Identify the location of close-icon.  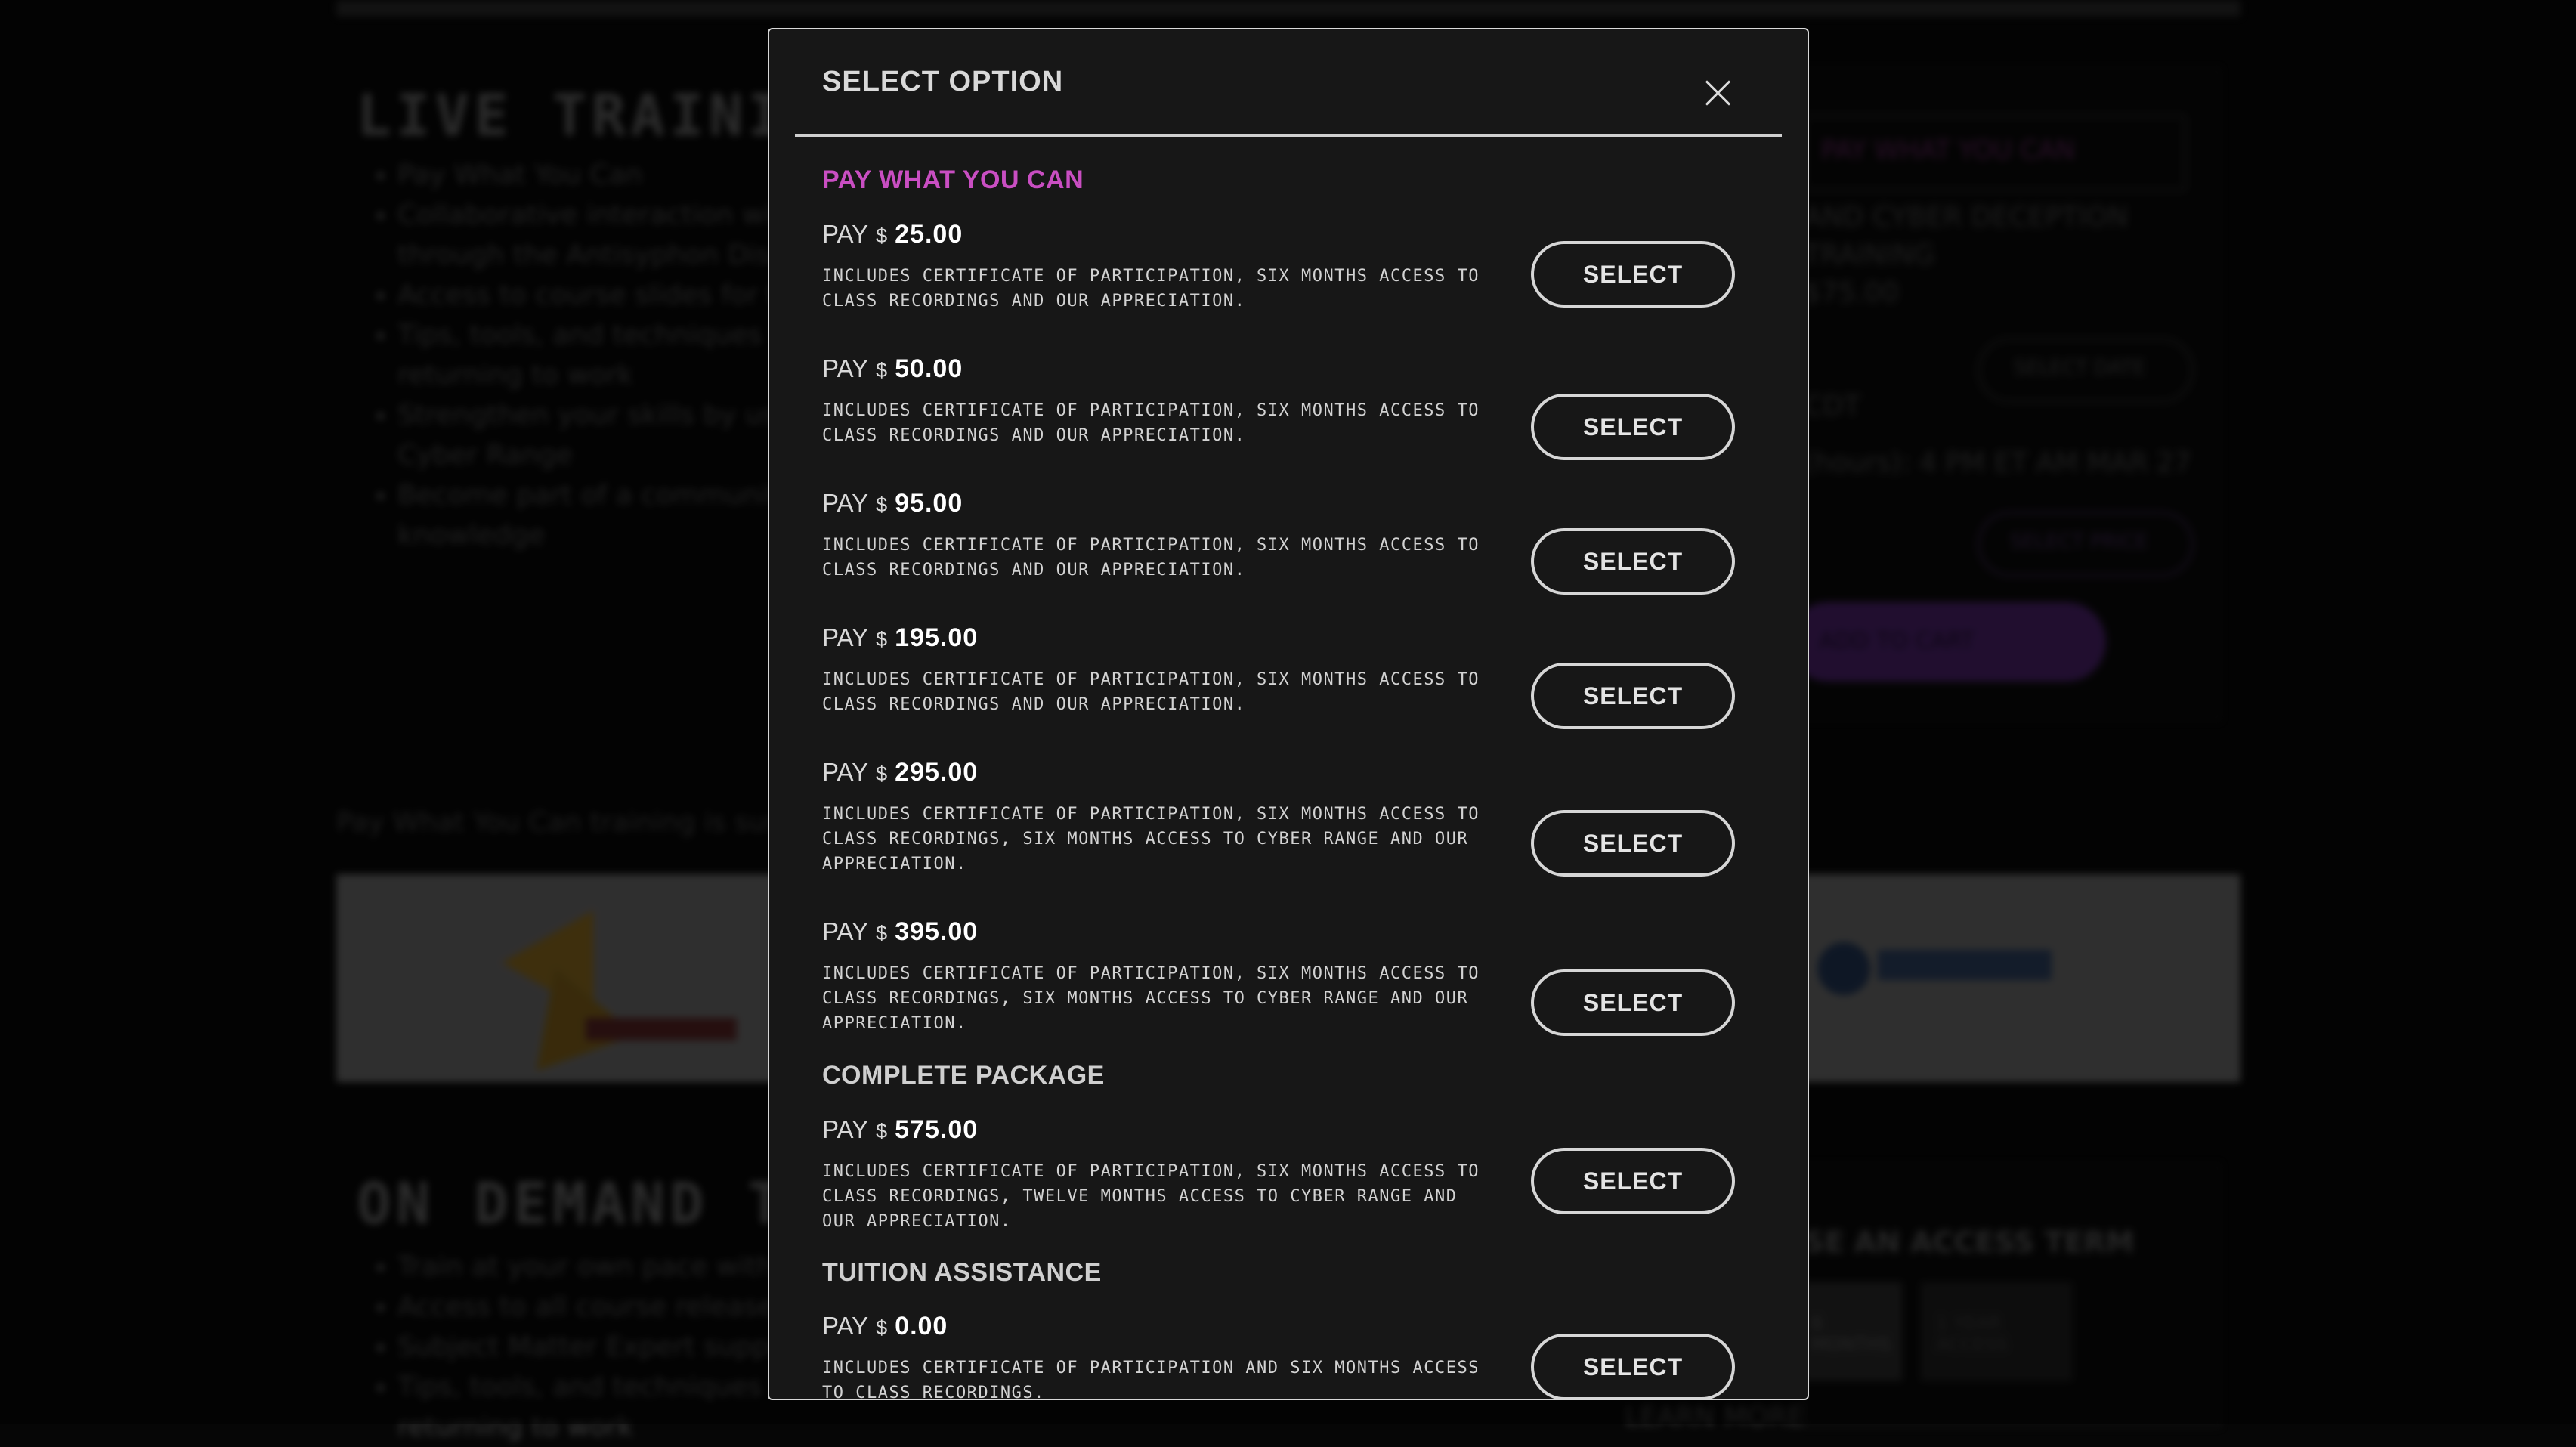
(1718, 93).